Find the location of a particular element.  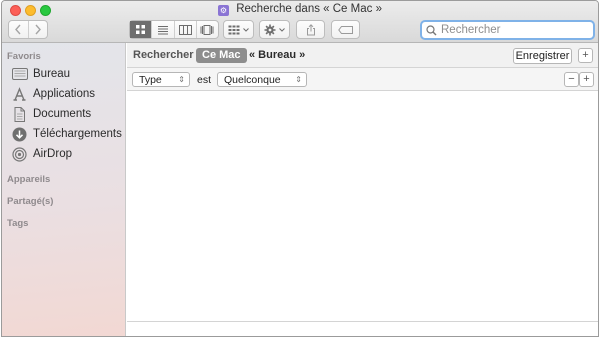

tag-button is located at coordinates (345, 29).